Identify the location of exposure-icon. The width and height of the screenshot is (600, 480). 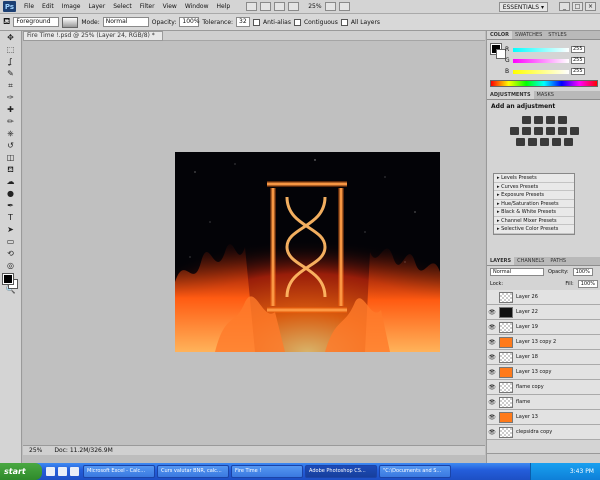
(562, 120).